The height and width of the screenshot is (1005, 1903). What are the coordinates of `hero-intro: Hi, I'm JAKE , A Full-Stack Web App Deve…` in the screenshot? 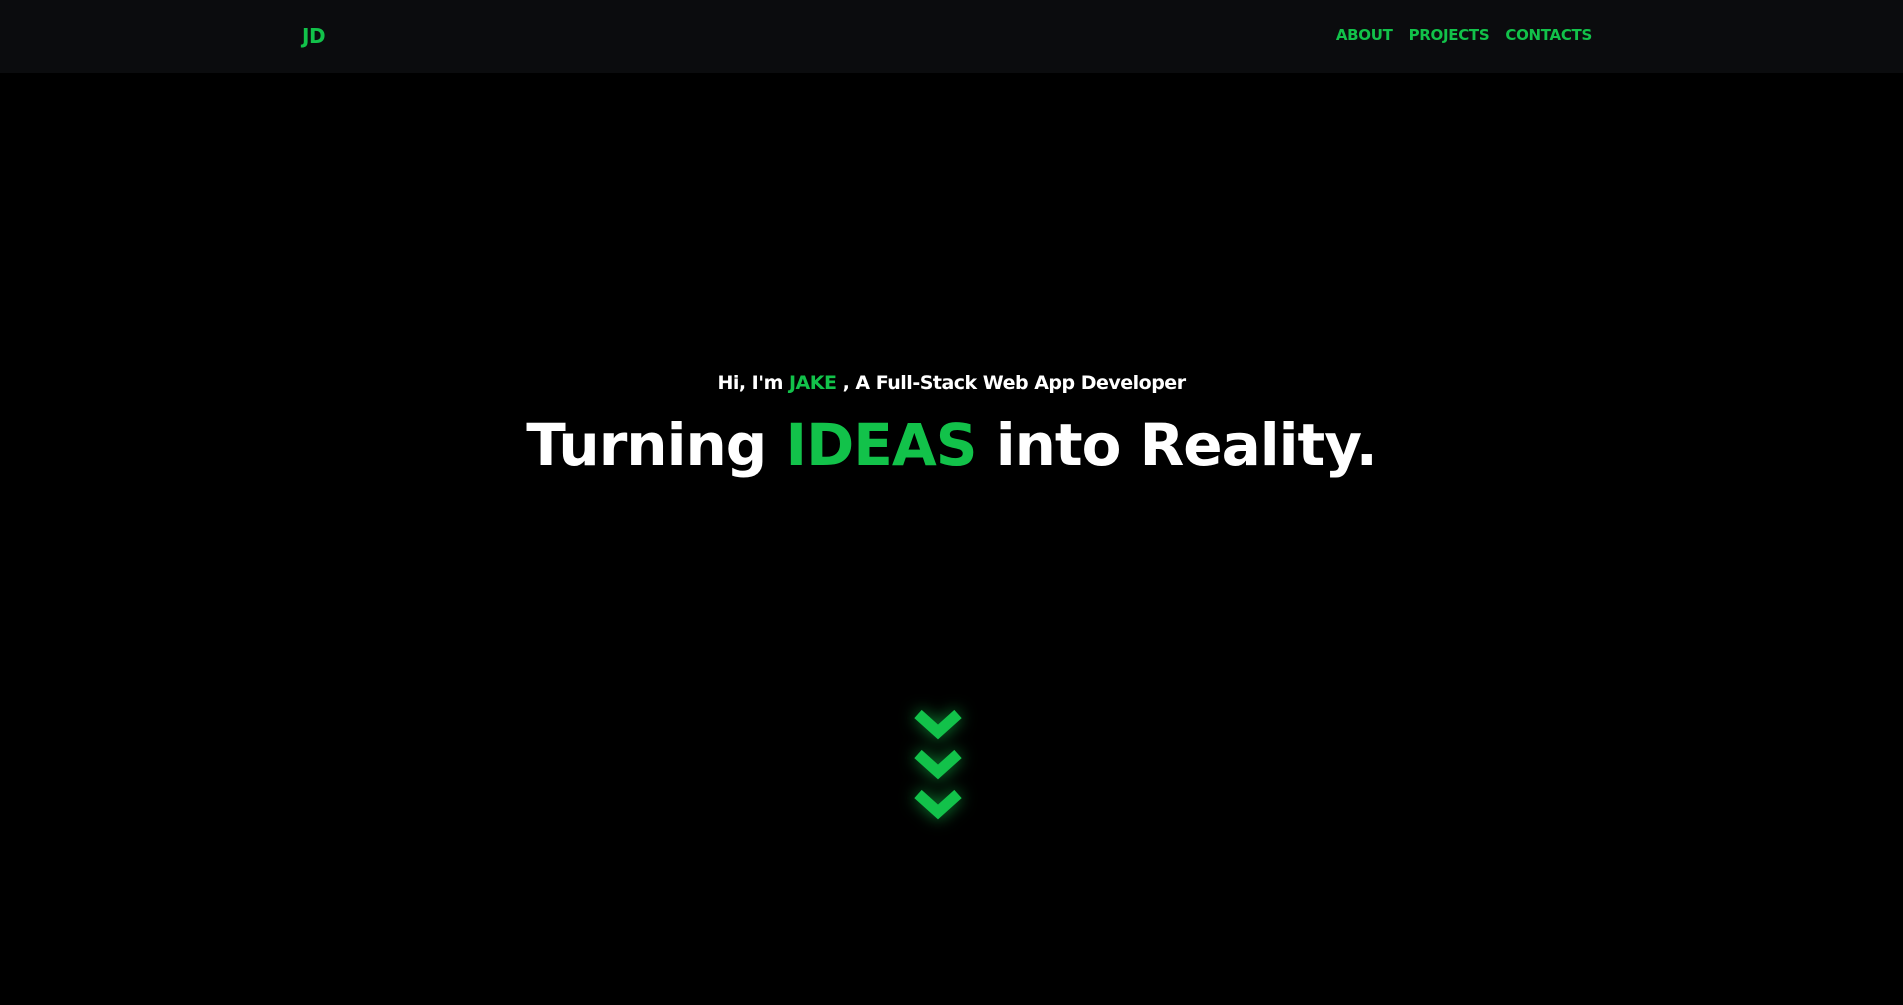 It's located at (951, 383).